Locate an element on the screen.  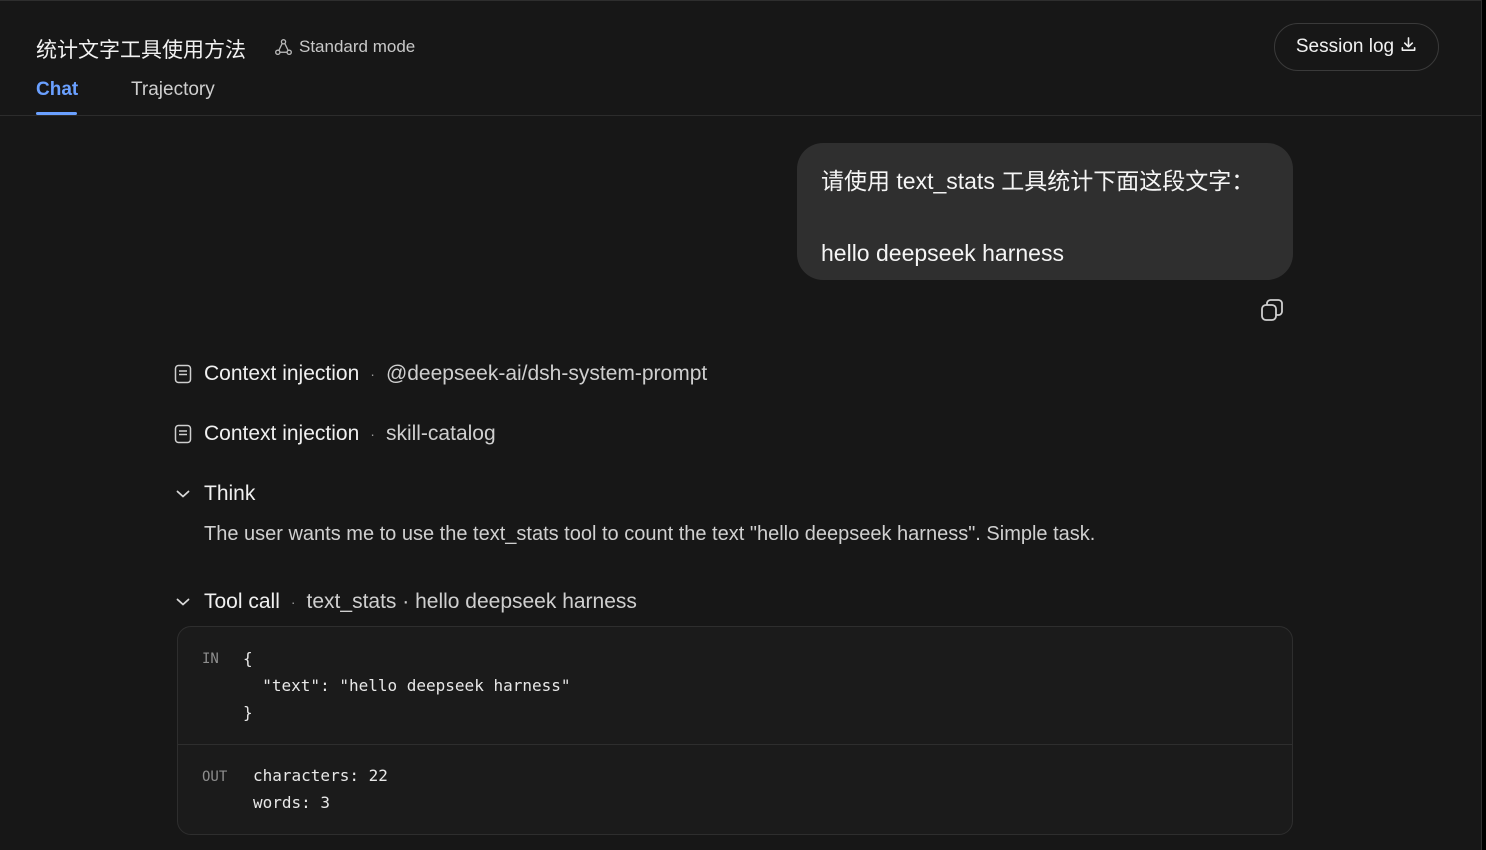
step-detail: @deepseek-ai/dsh-system-prompt is located at coordinates (546, 373).